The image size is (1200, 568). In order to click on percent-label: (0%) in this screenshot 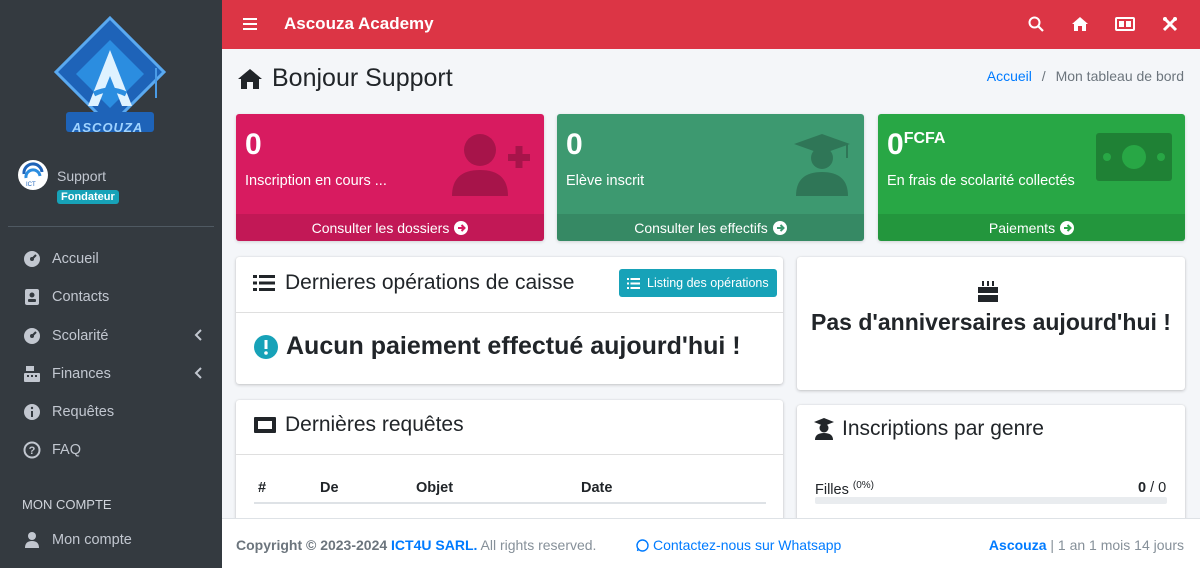, I will do `click(863, 485)`.